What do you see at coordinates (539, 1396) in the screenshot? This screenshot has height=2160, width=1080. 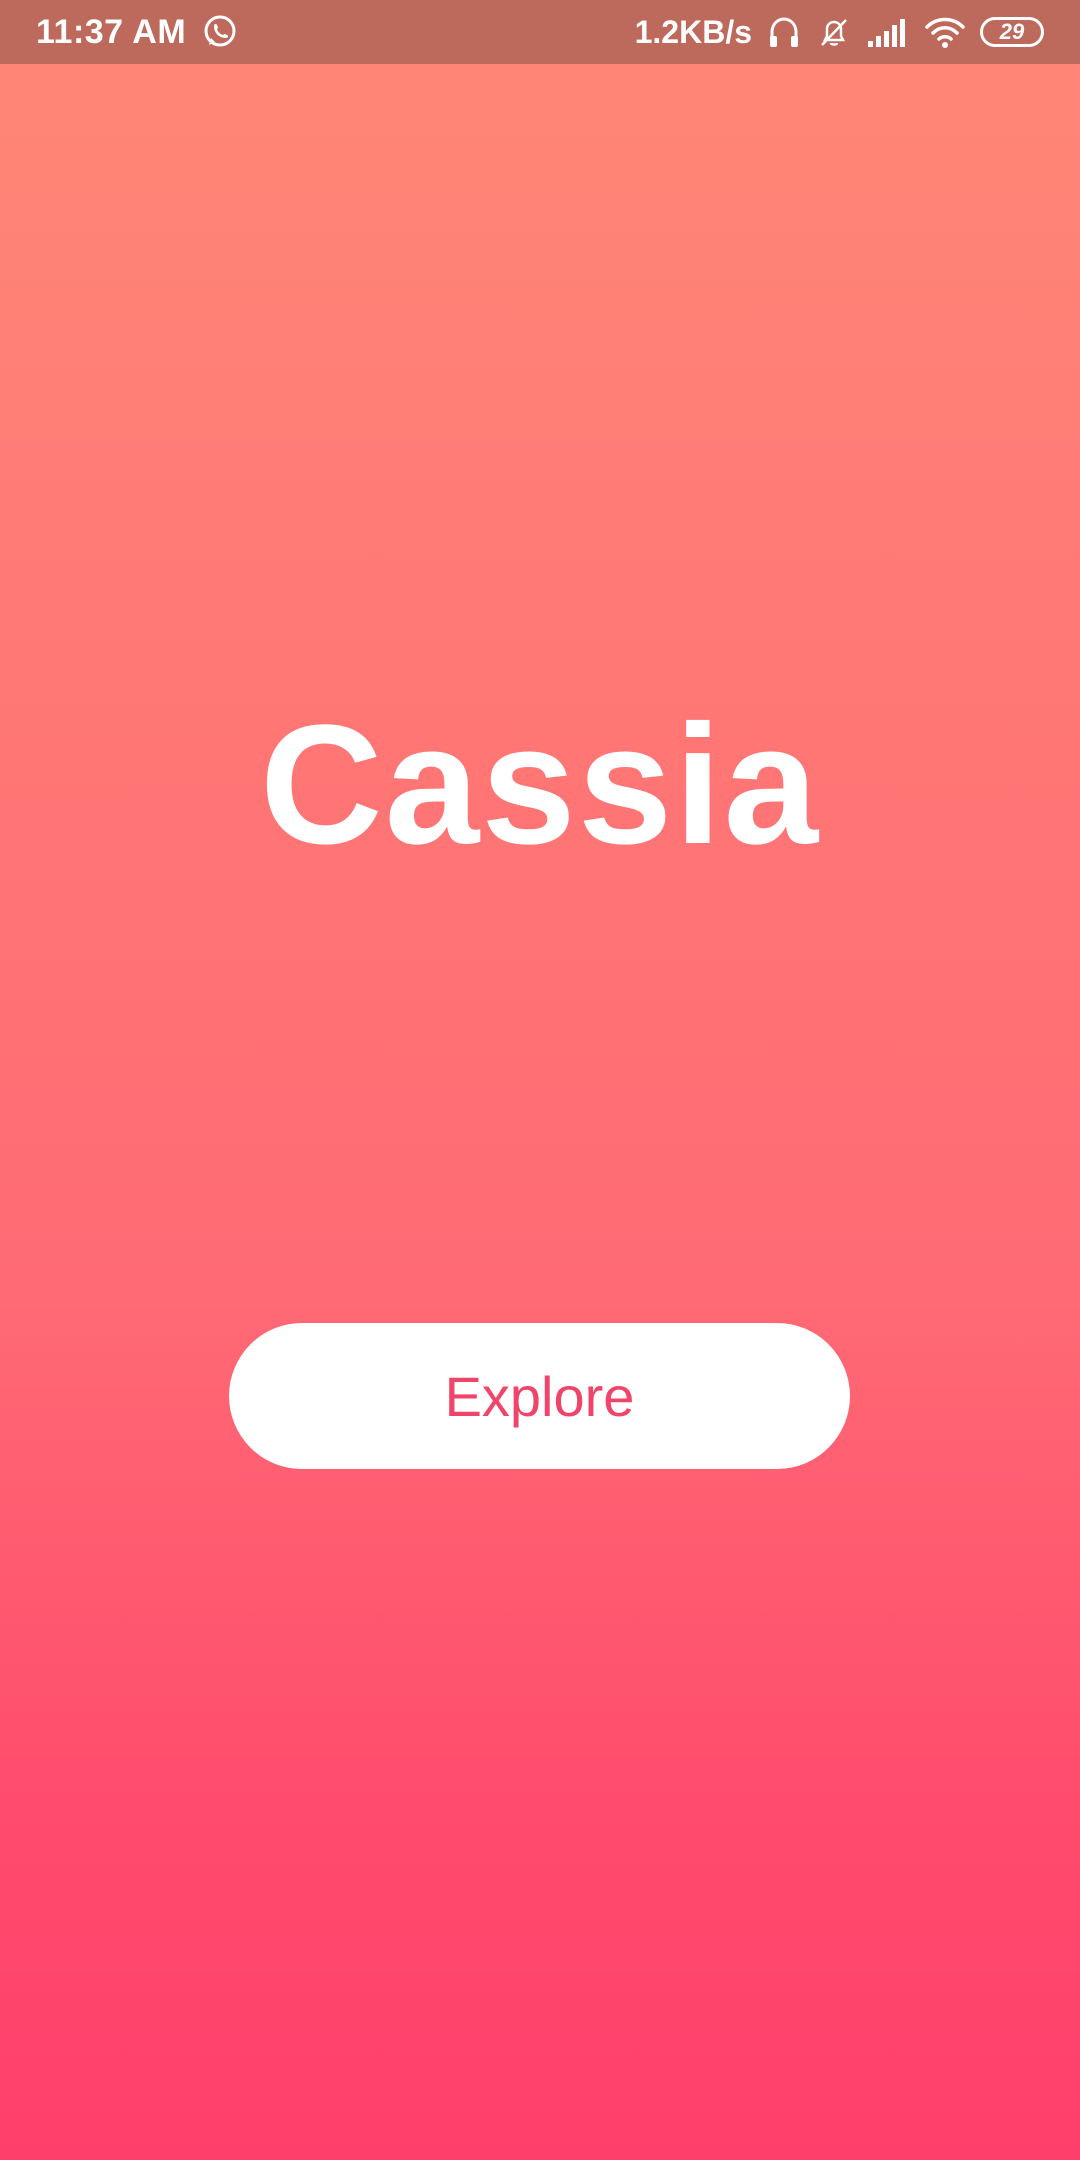 I see `explore-button: Explore` at bounding box center [539, 1396].